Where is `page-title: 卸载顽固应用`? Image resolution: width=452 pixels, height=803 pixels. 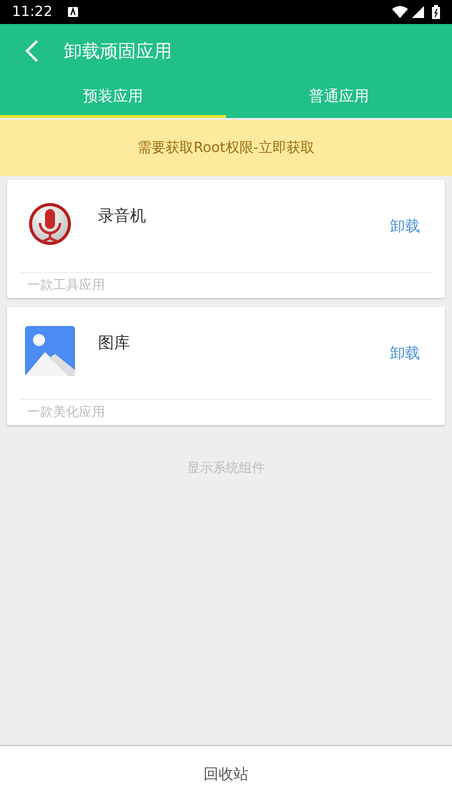 page-title: 卸载顽固应用 is located at coordinates (118, 52).